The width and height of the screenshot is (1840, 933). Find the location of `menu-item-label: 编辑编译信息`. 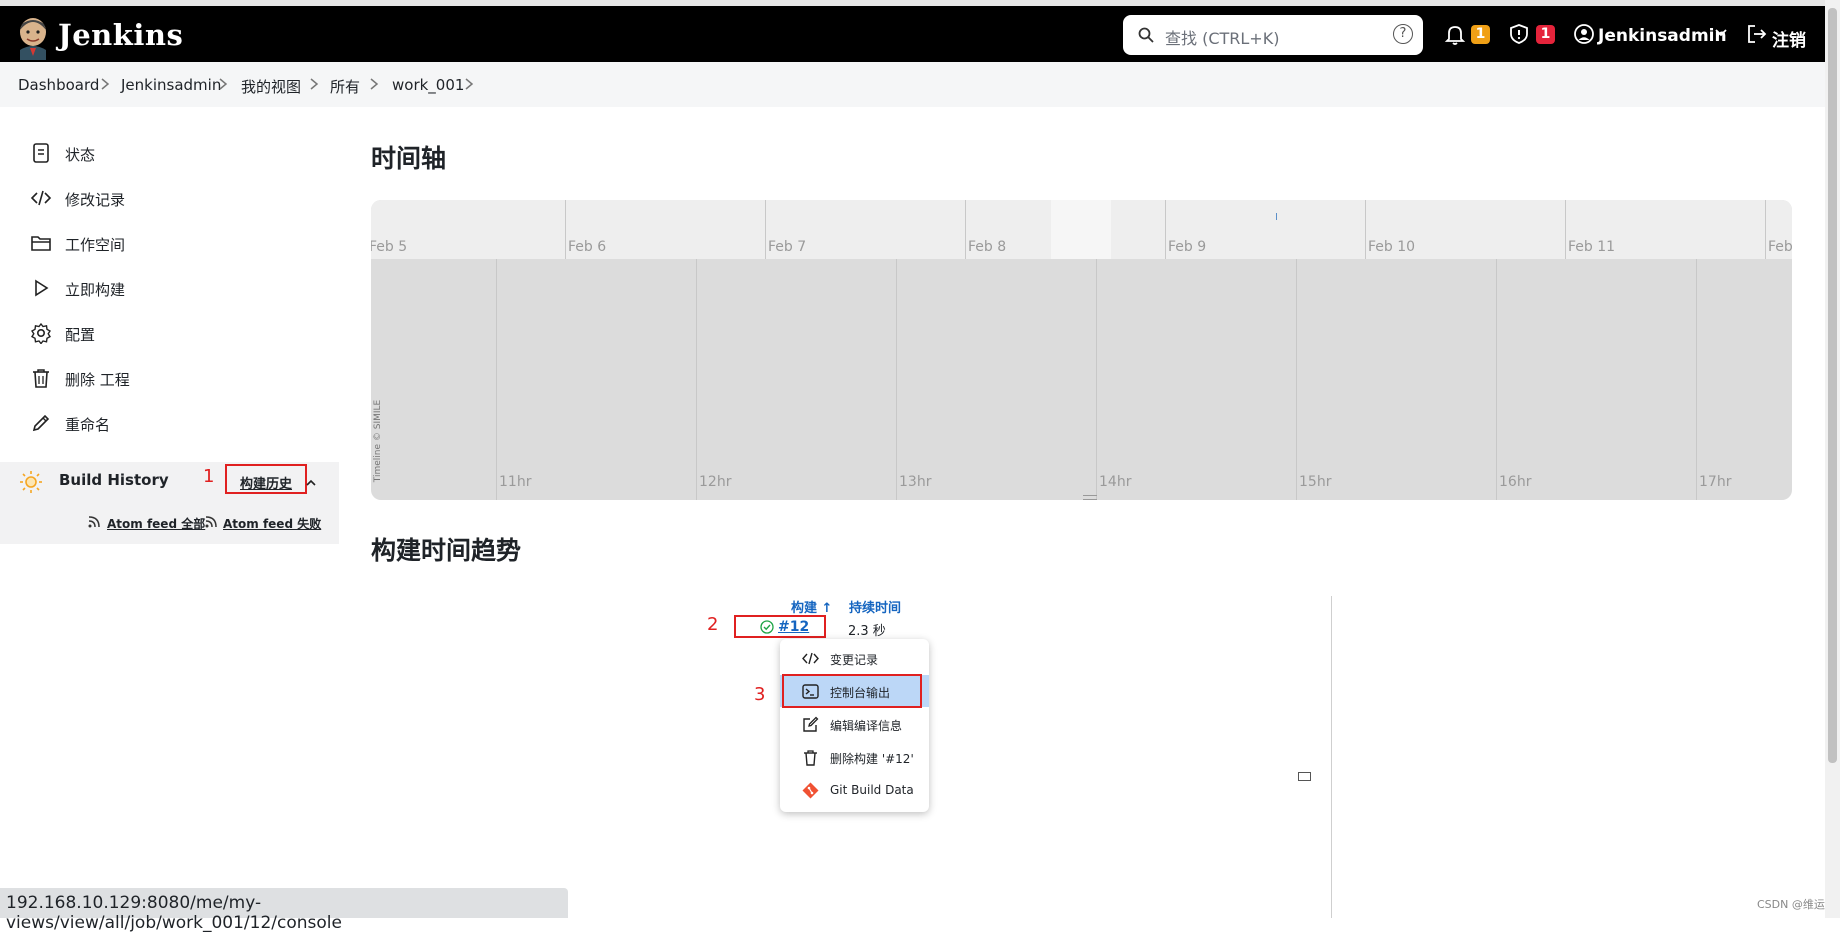

menu-item-label: 编辑编译信息 is located at coordinates (866, 726).